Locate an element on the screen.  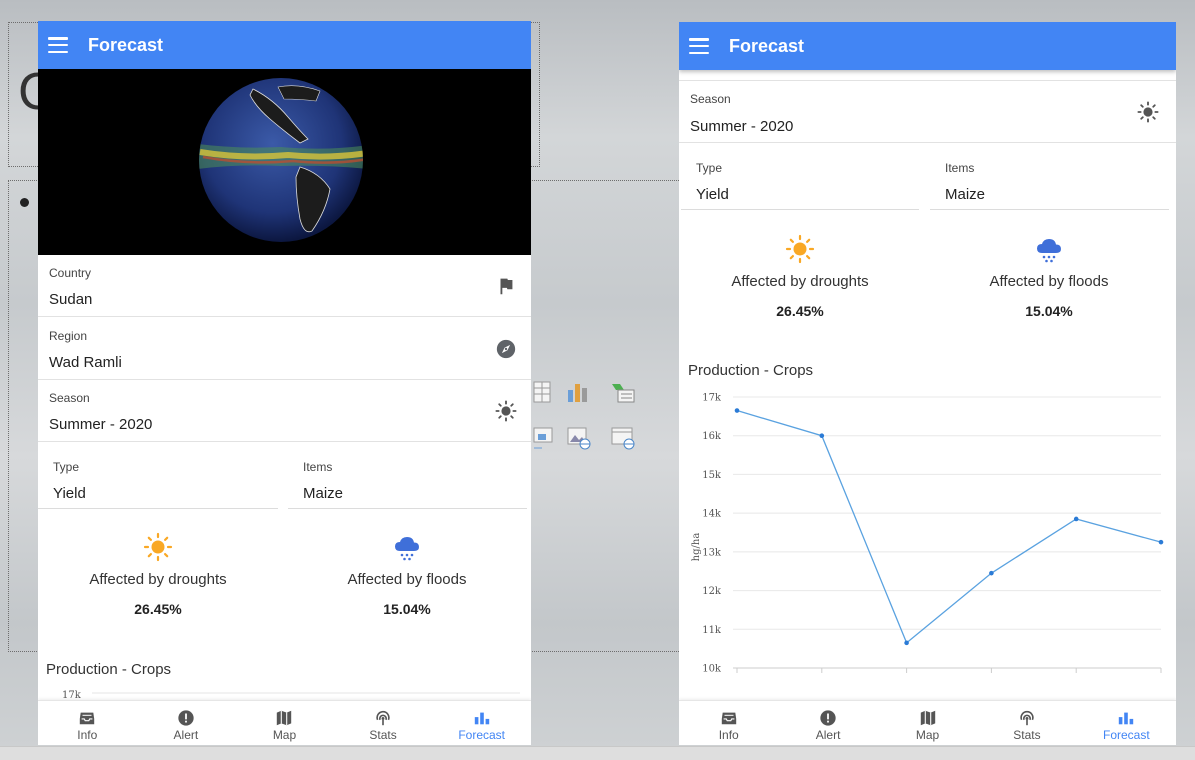
online-picture-icon is located at coordinates (579, 438).